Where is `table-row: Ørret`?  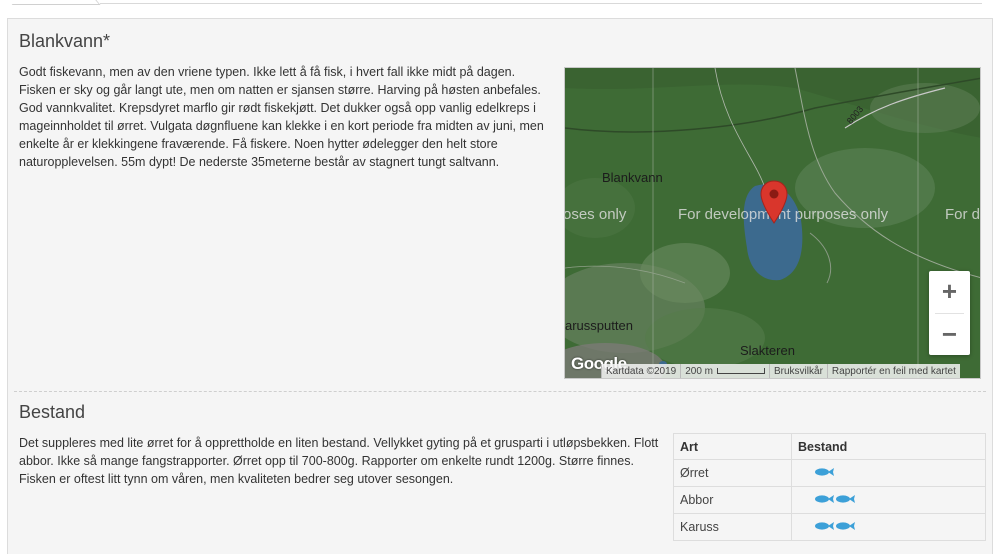
table-row: Ørret is located at coordinates (829, 473).